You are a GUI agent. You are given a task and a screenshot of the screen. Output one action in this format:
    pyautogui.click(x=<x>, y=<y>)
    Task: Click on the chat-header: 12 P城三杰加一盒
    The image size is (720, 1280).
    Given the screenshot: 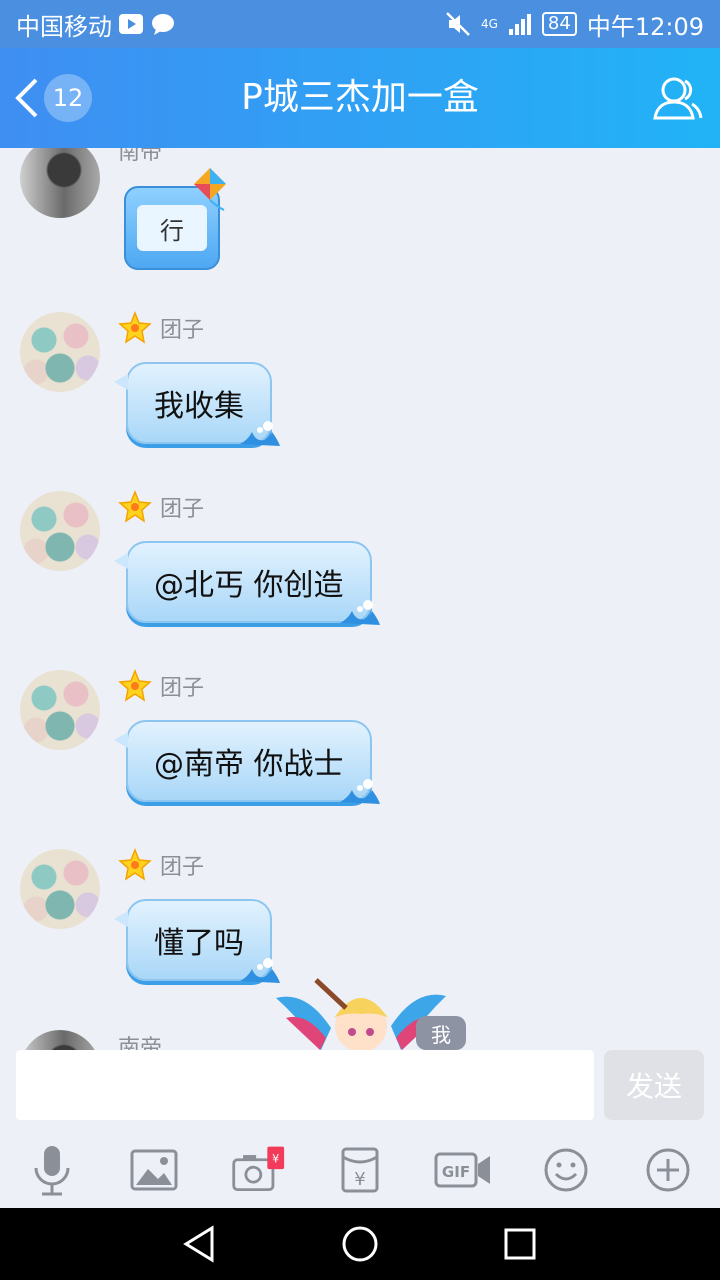 What is the action you would take?
    pyautogui.click(x=360, y=98)
    